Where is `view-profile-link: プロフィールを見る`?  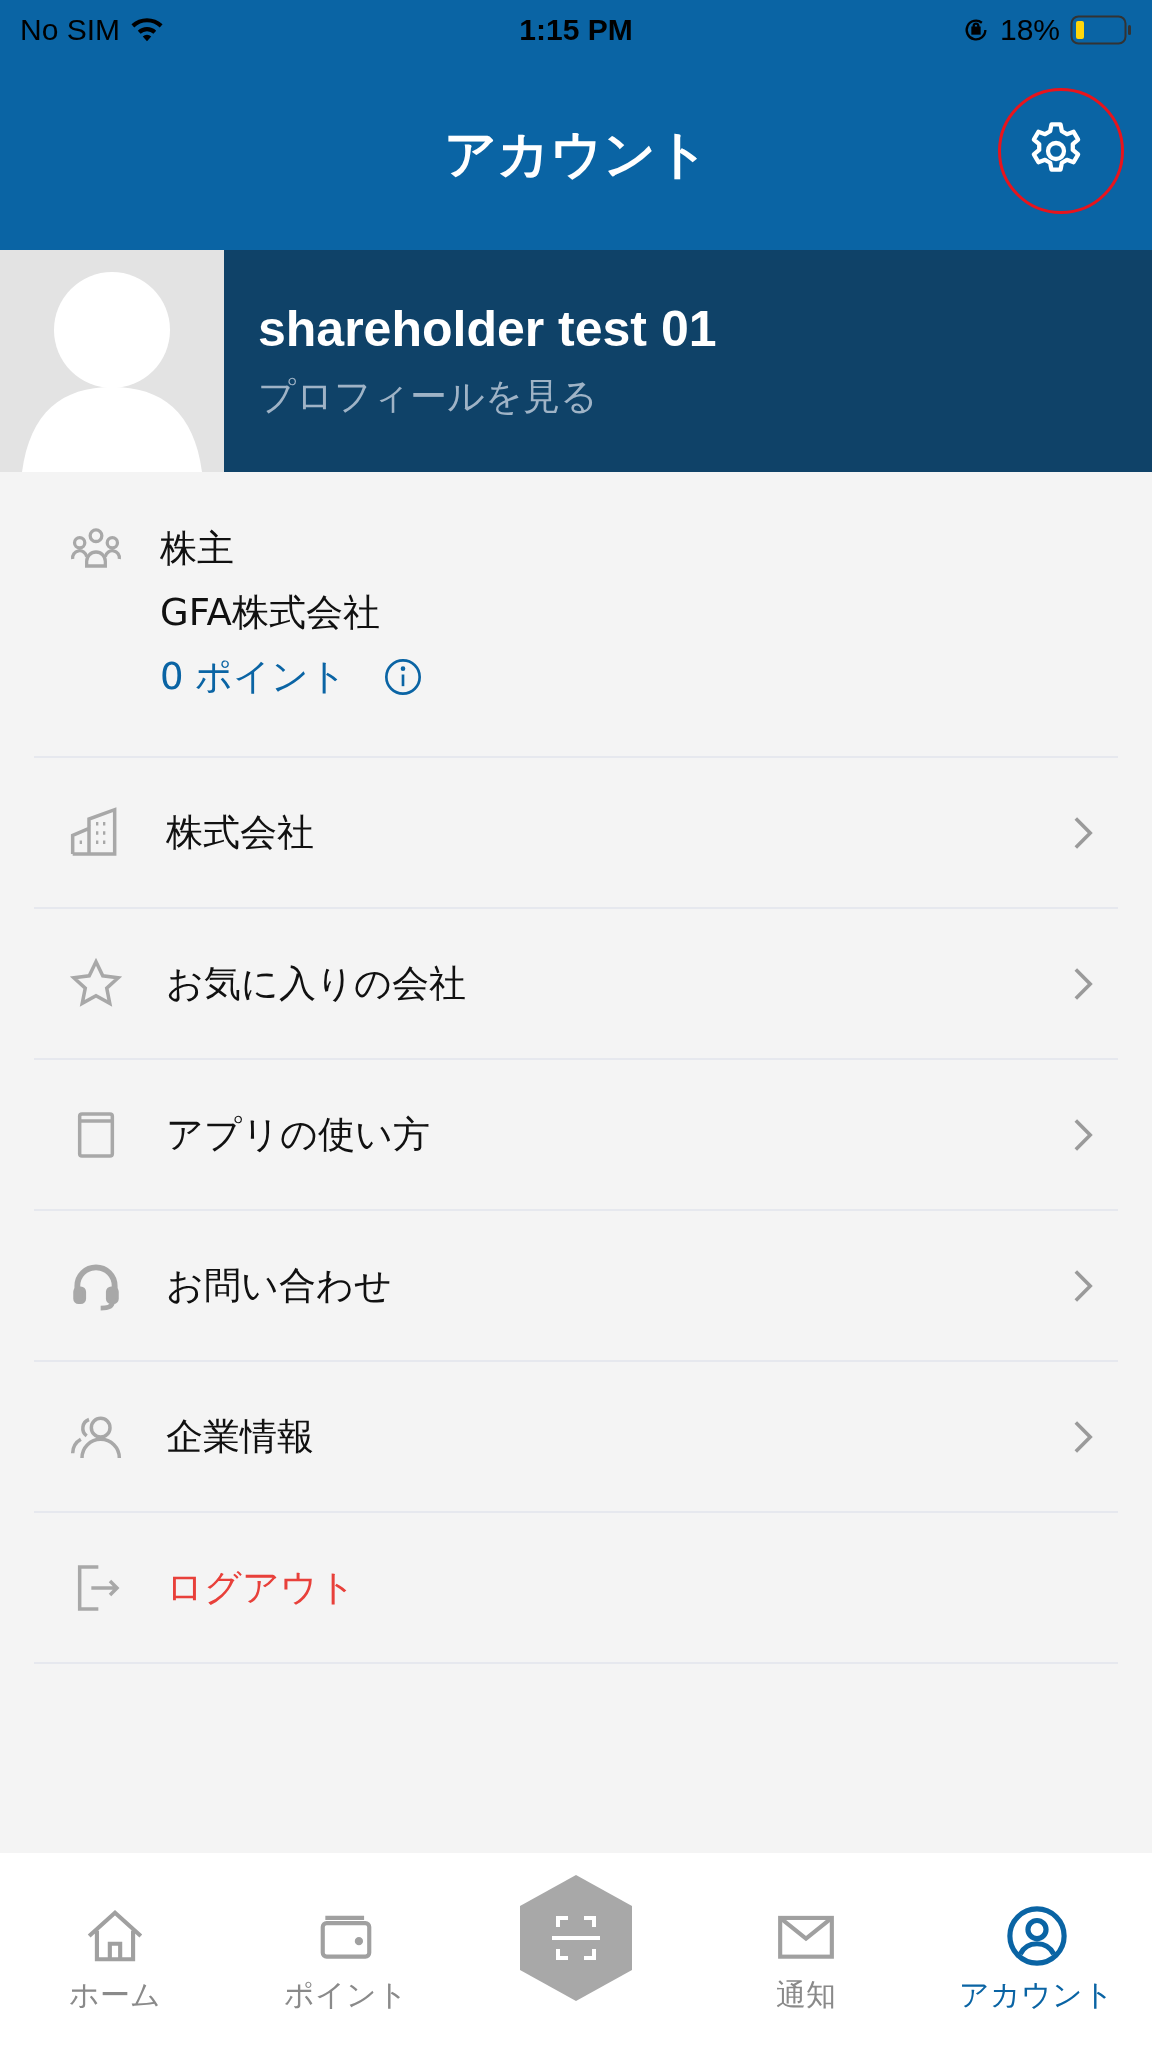 view-profile-link: プロフィールを見る is located at coordinates (487, 397).